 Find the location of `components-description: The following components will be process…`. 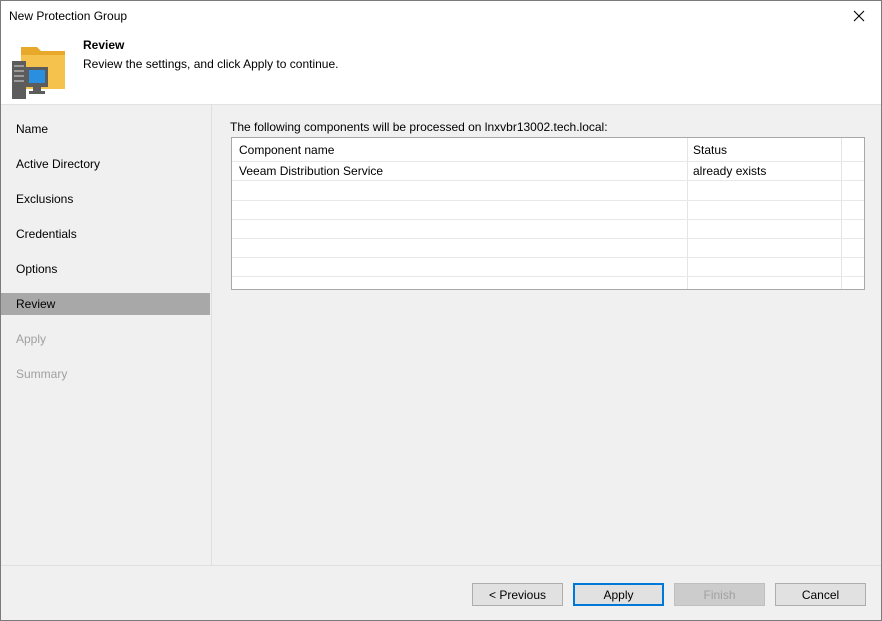

components-description: The following components will be process… is located at coordinates (419, 127).